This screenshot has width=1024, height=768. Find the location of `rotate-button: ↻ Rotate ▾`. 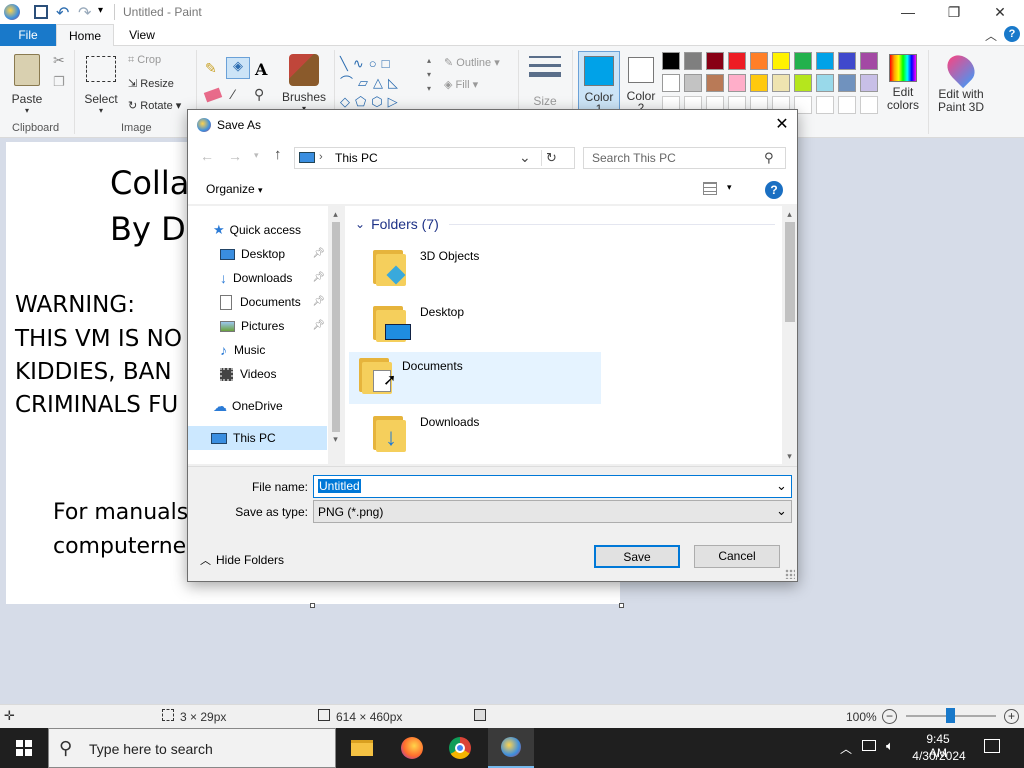

rotate-button: ↻ Rotate ▾ is located at coordinates (154, 105).